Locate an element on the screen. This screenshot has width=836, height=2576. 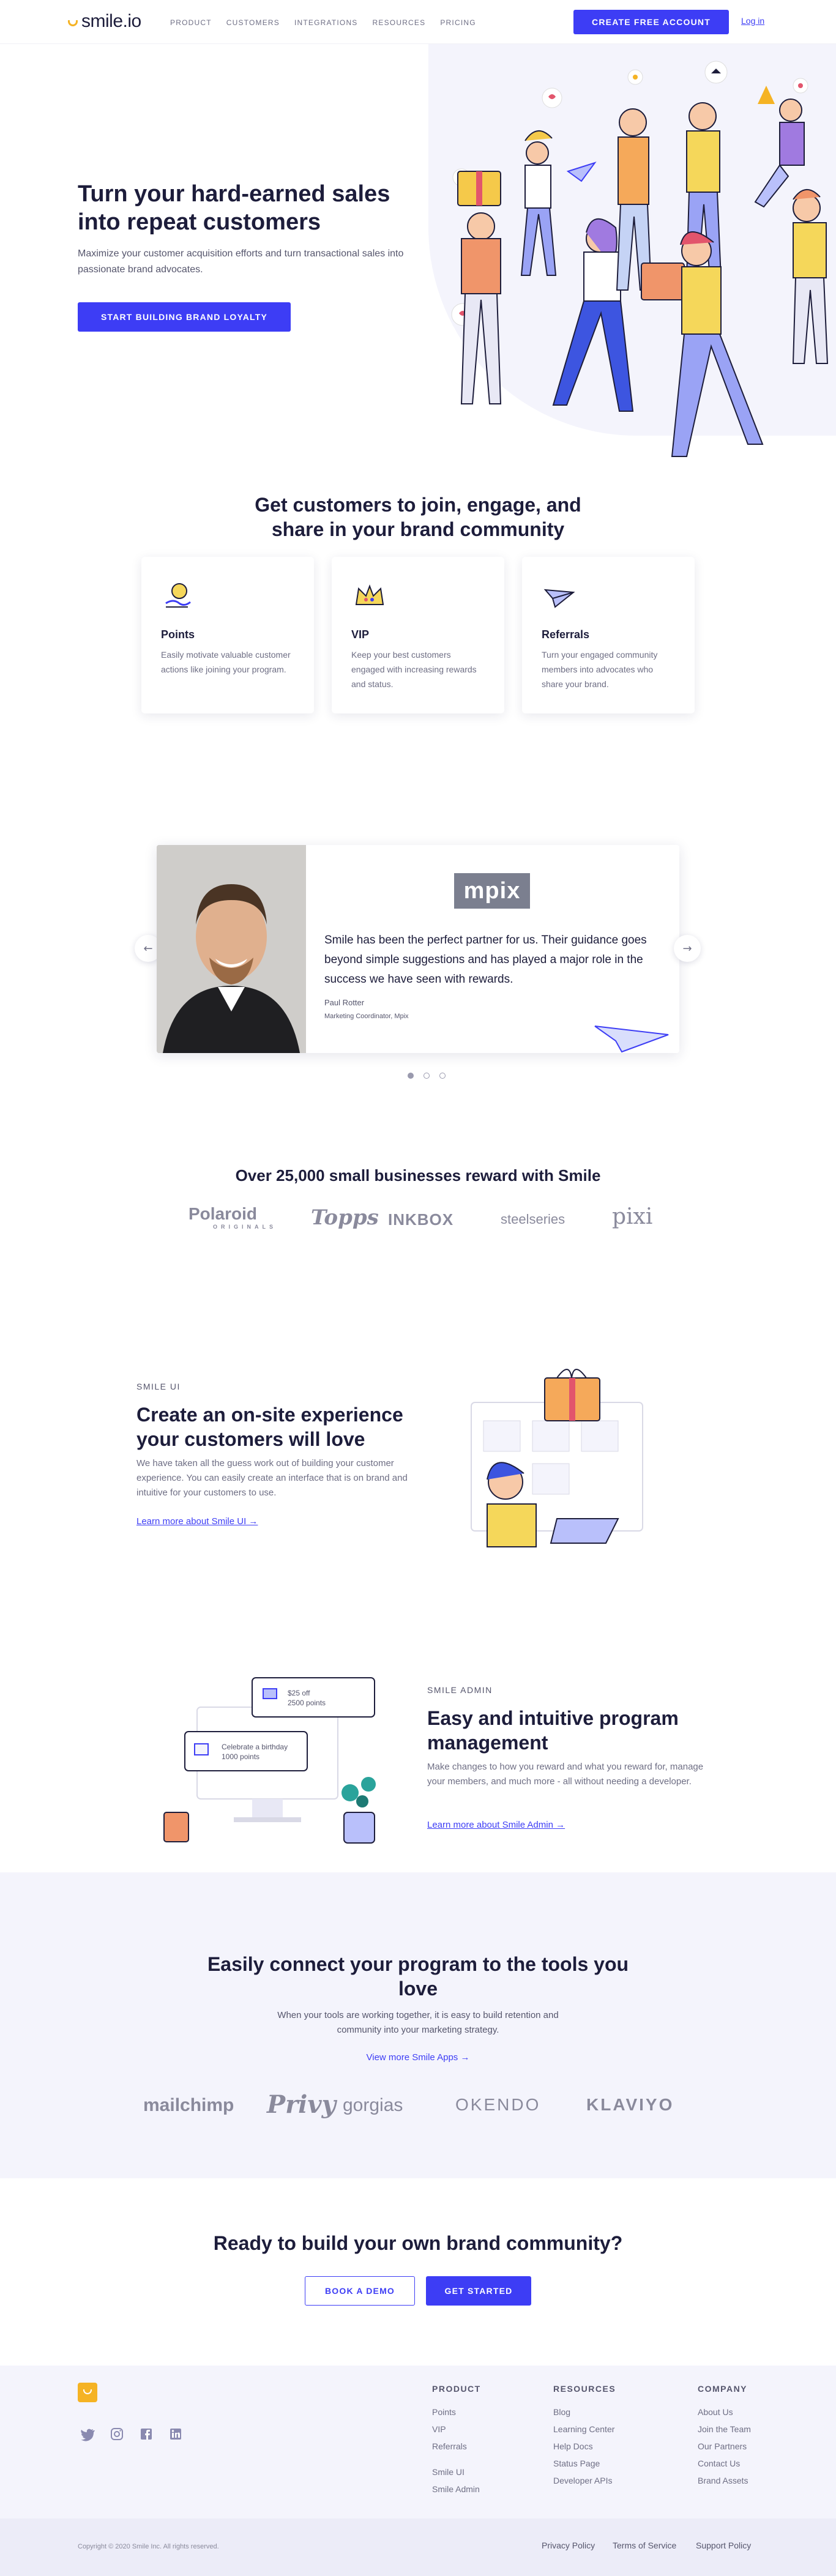
celebrating-people-illustration is located at coordinates (640, 259).